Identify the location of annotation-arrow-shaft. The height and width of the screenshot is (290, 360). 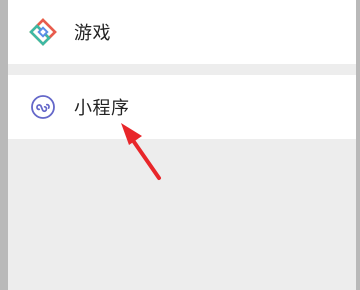
(145, 158).